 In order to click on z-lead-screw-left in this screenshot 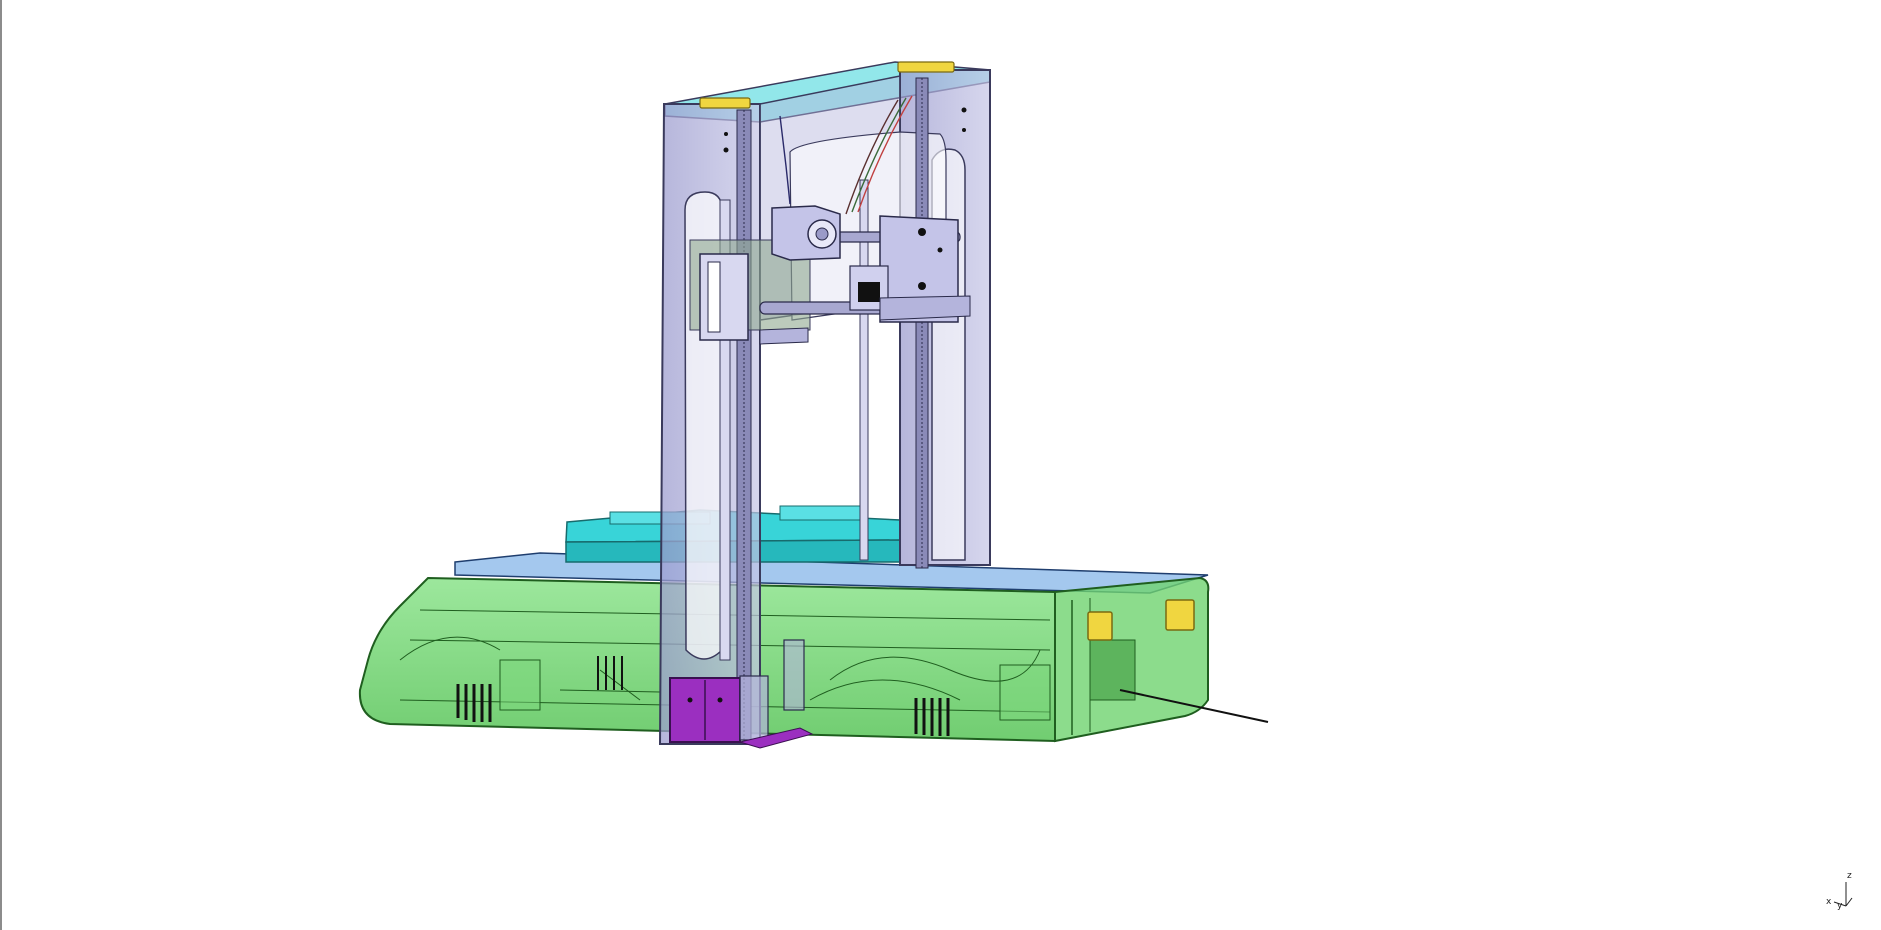, I will do `click(744, 425)`.